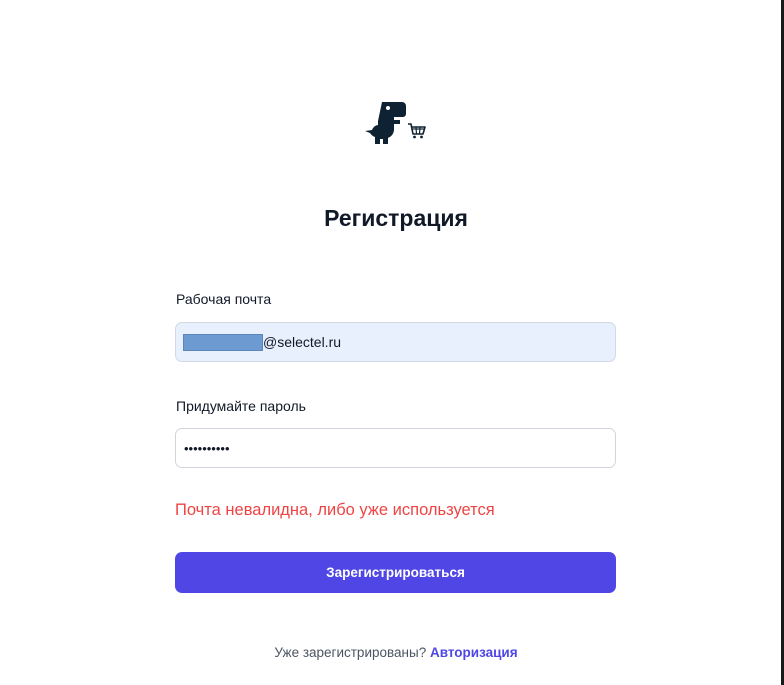  Describe the element at coordinates (395, 123) in the screenshot. I see `dinosaur-cart-logo-icon` at that location.